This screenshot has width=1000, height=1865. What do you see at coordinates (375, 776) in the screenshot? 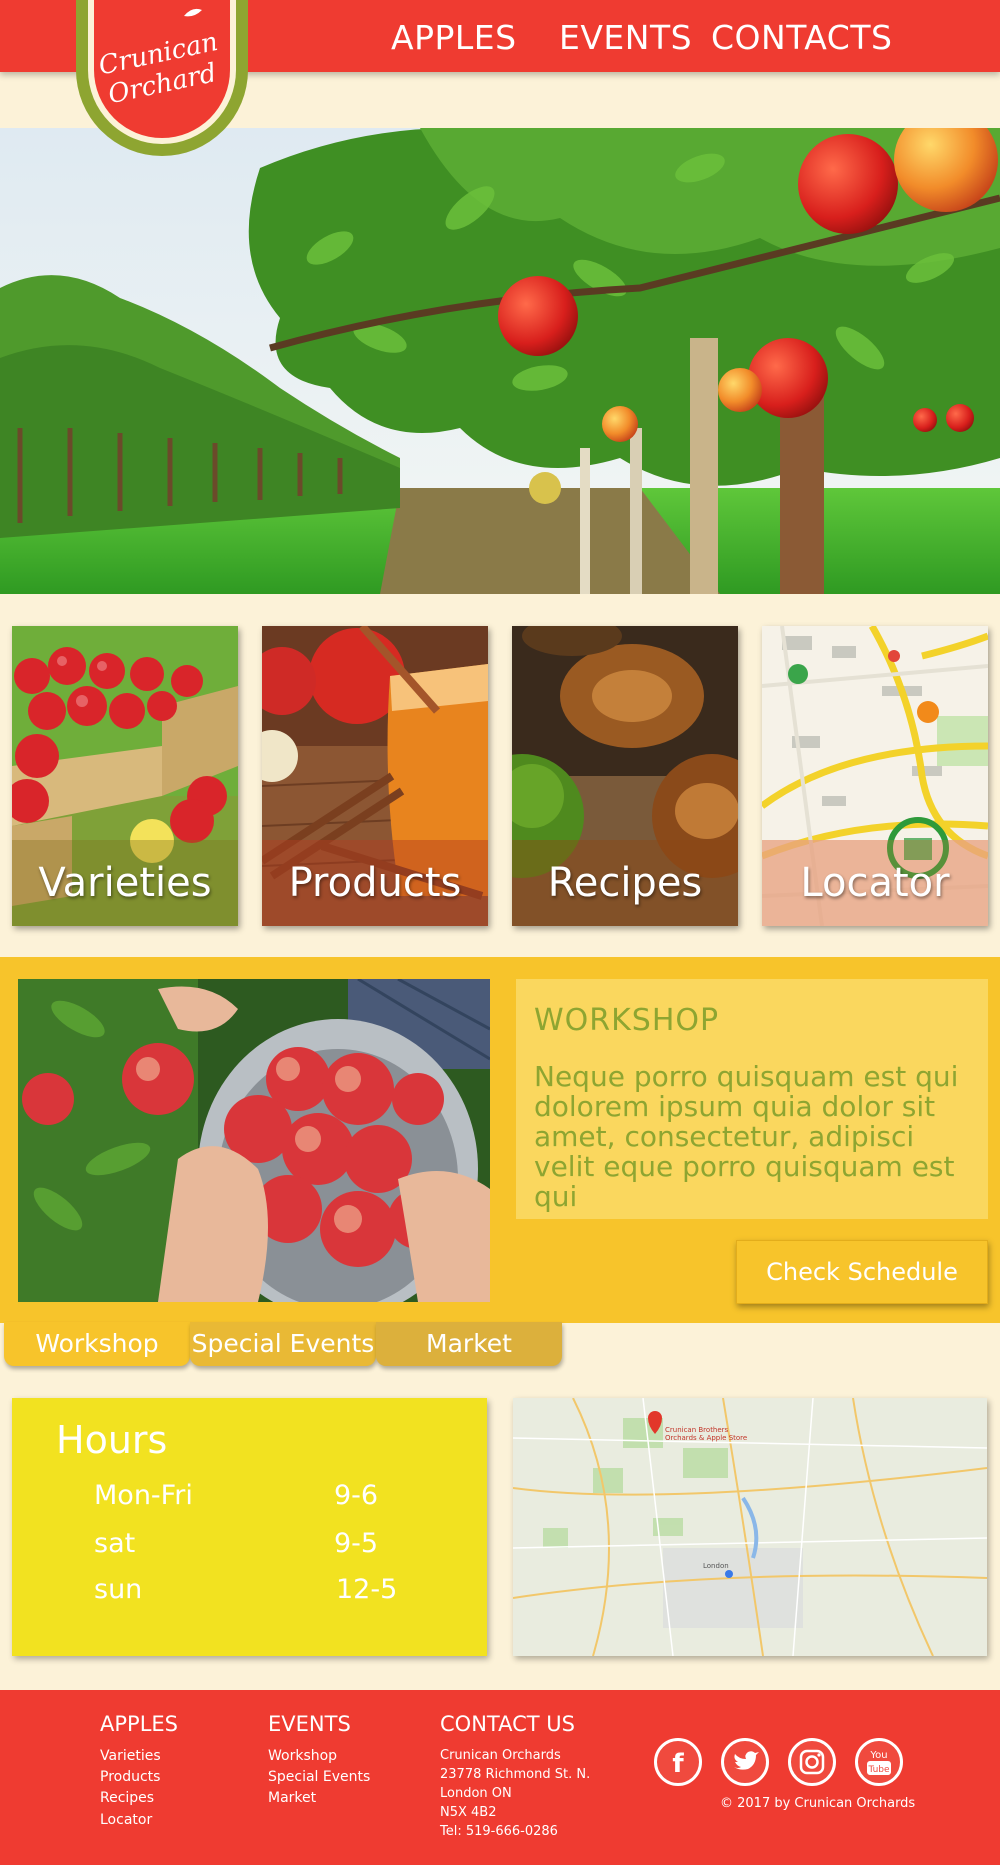
I see `tile-products: Products` at bounding box center [375, 776].